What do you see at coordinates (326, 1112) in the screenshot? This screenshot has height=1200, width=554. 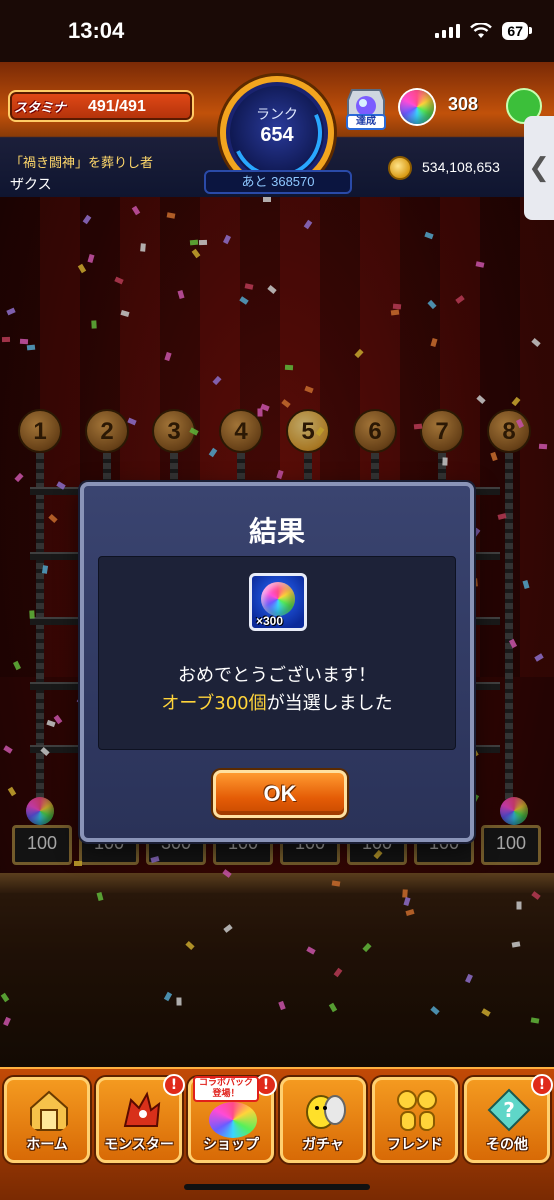 I see `gacha-icon` at bounding box center [326, 1112].